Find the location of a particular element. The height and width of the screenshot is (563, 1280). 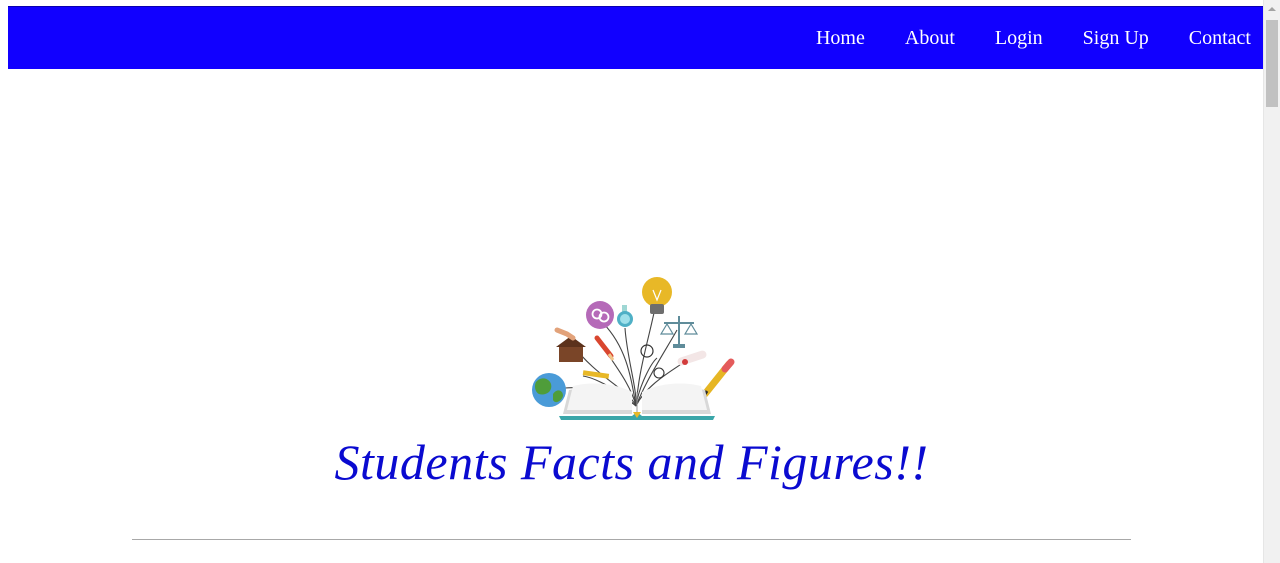

page-title: Students Facts and Figures!! is located at coordinates (631, 462).